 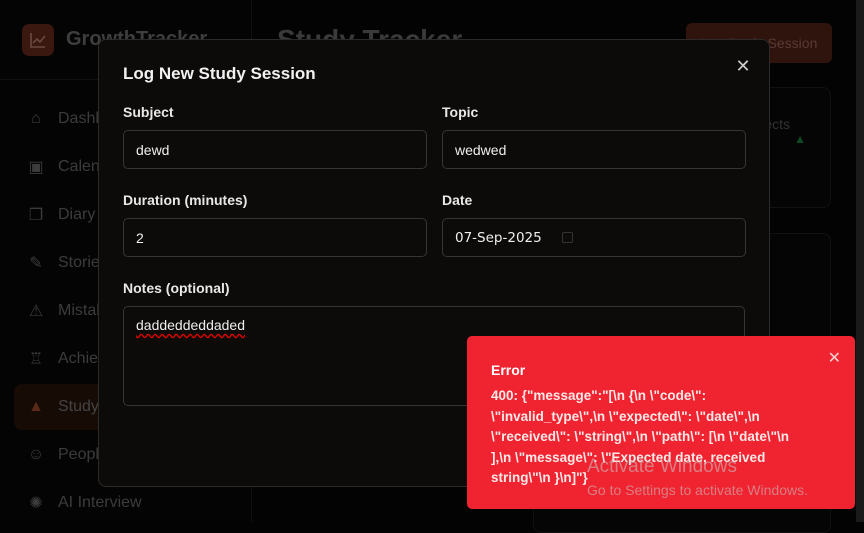 What do you see at coordinates (219, 73) in the screenshot?
I see `dialog-title: Log New Study Session` at bounding box center [219, 73].